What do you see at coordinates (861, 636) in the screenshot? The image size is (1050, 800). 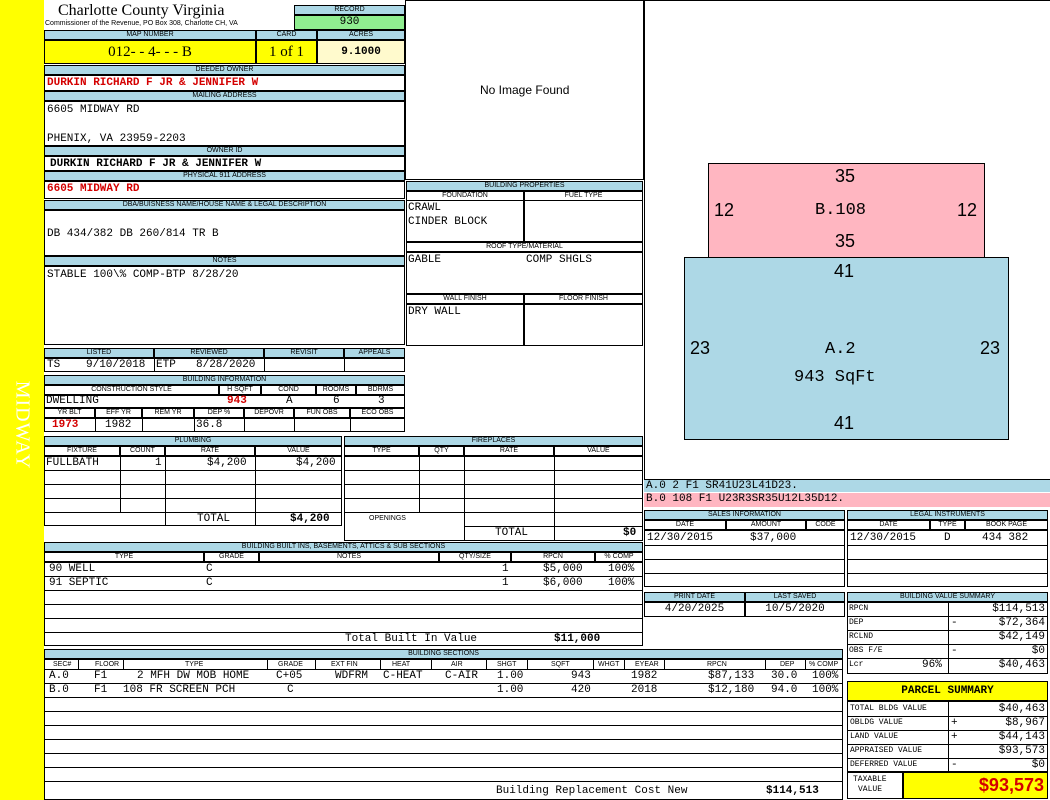 I see `rclnd-label: RCLND` at bounding box center [861, 636].